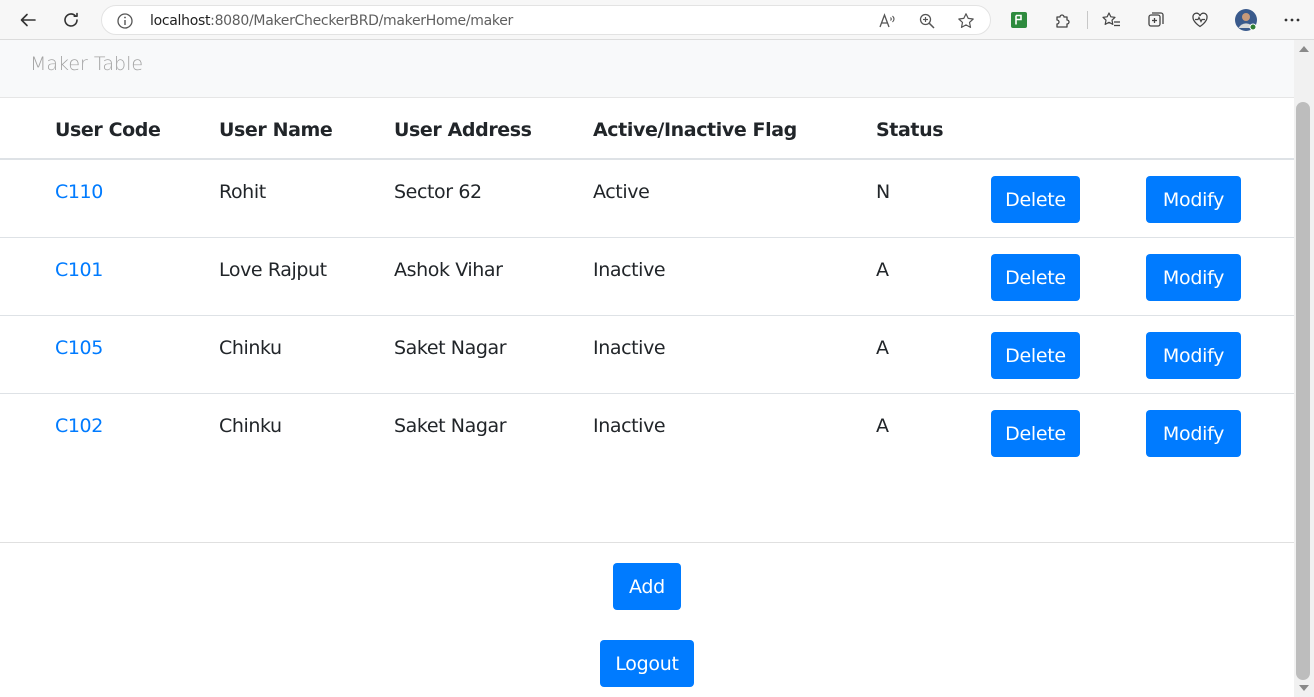  What do you see at coordinates (28, 20) in the screenshot?
I see `back-icon` at bounding box center [28, 20].